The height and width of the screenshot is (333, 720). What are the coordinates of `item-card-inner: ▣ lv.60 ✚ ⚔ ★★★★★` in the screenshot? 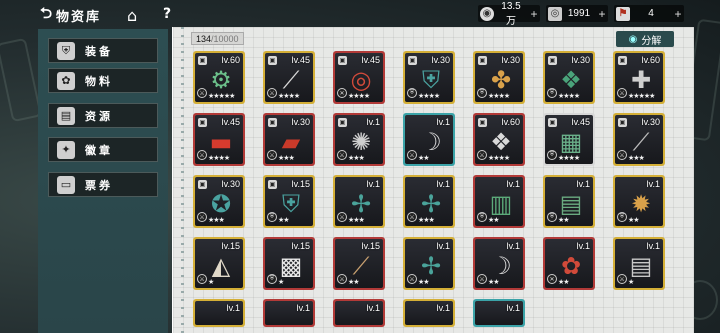 It's located at (639, 77).